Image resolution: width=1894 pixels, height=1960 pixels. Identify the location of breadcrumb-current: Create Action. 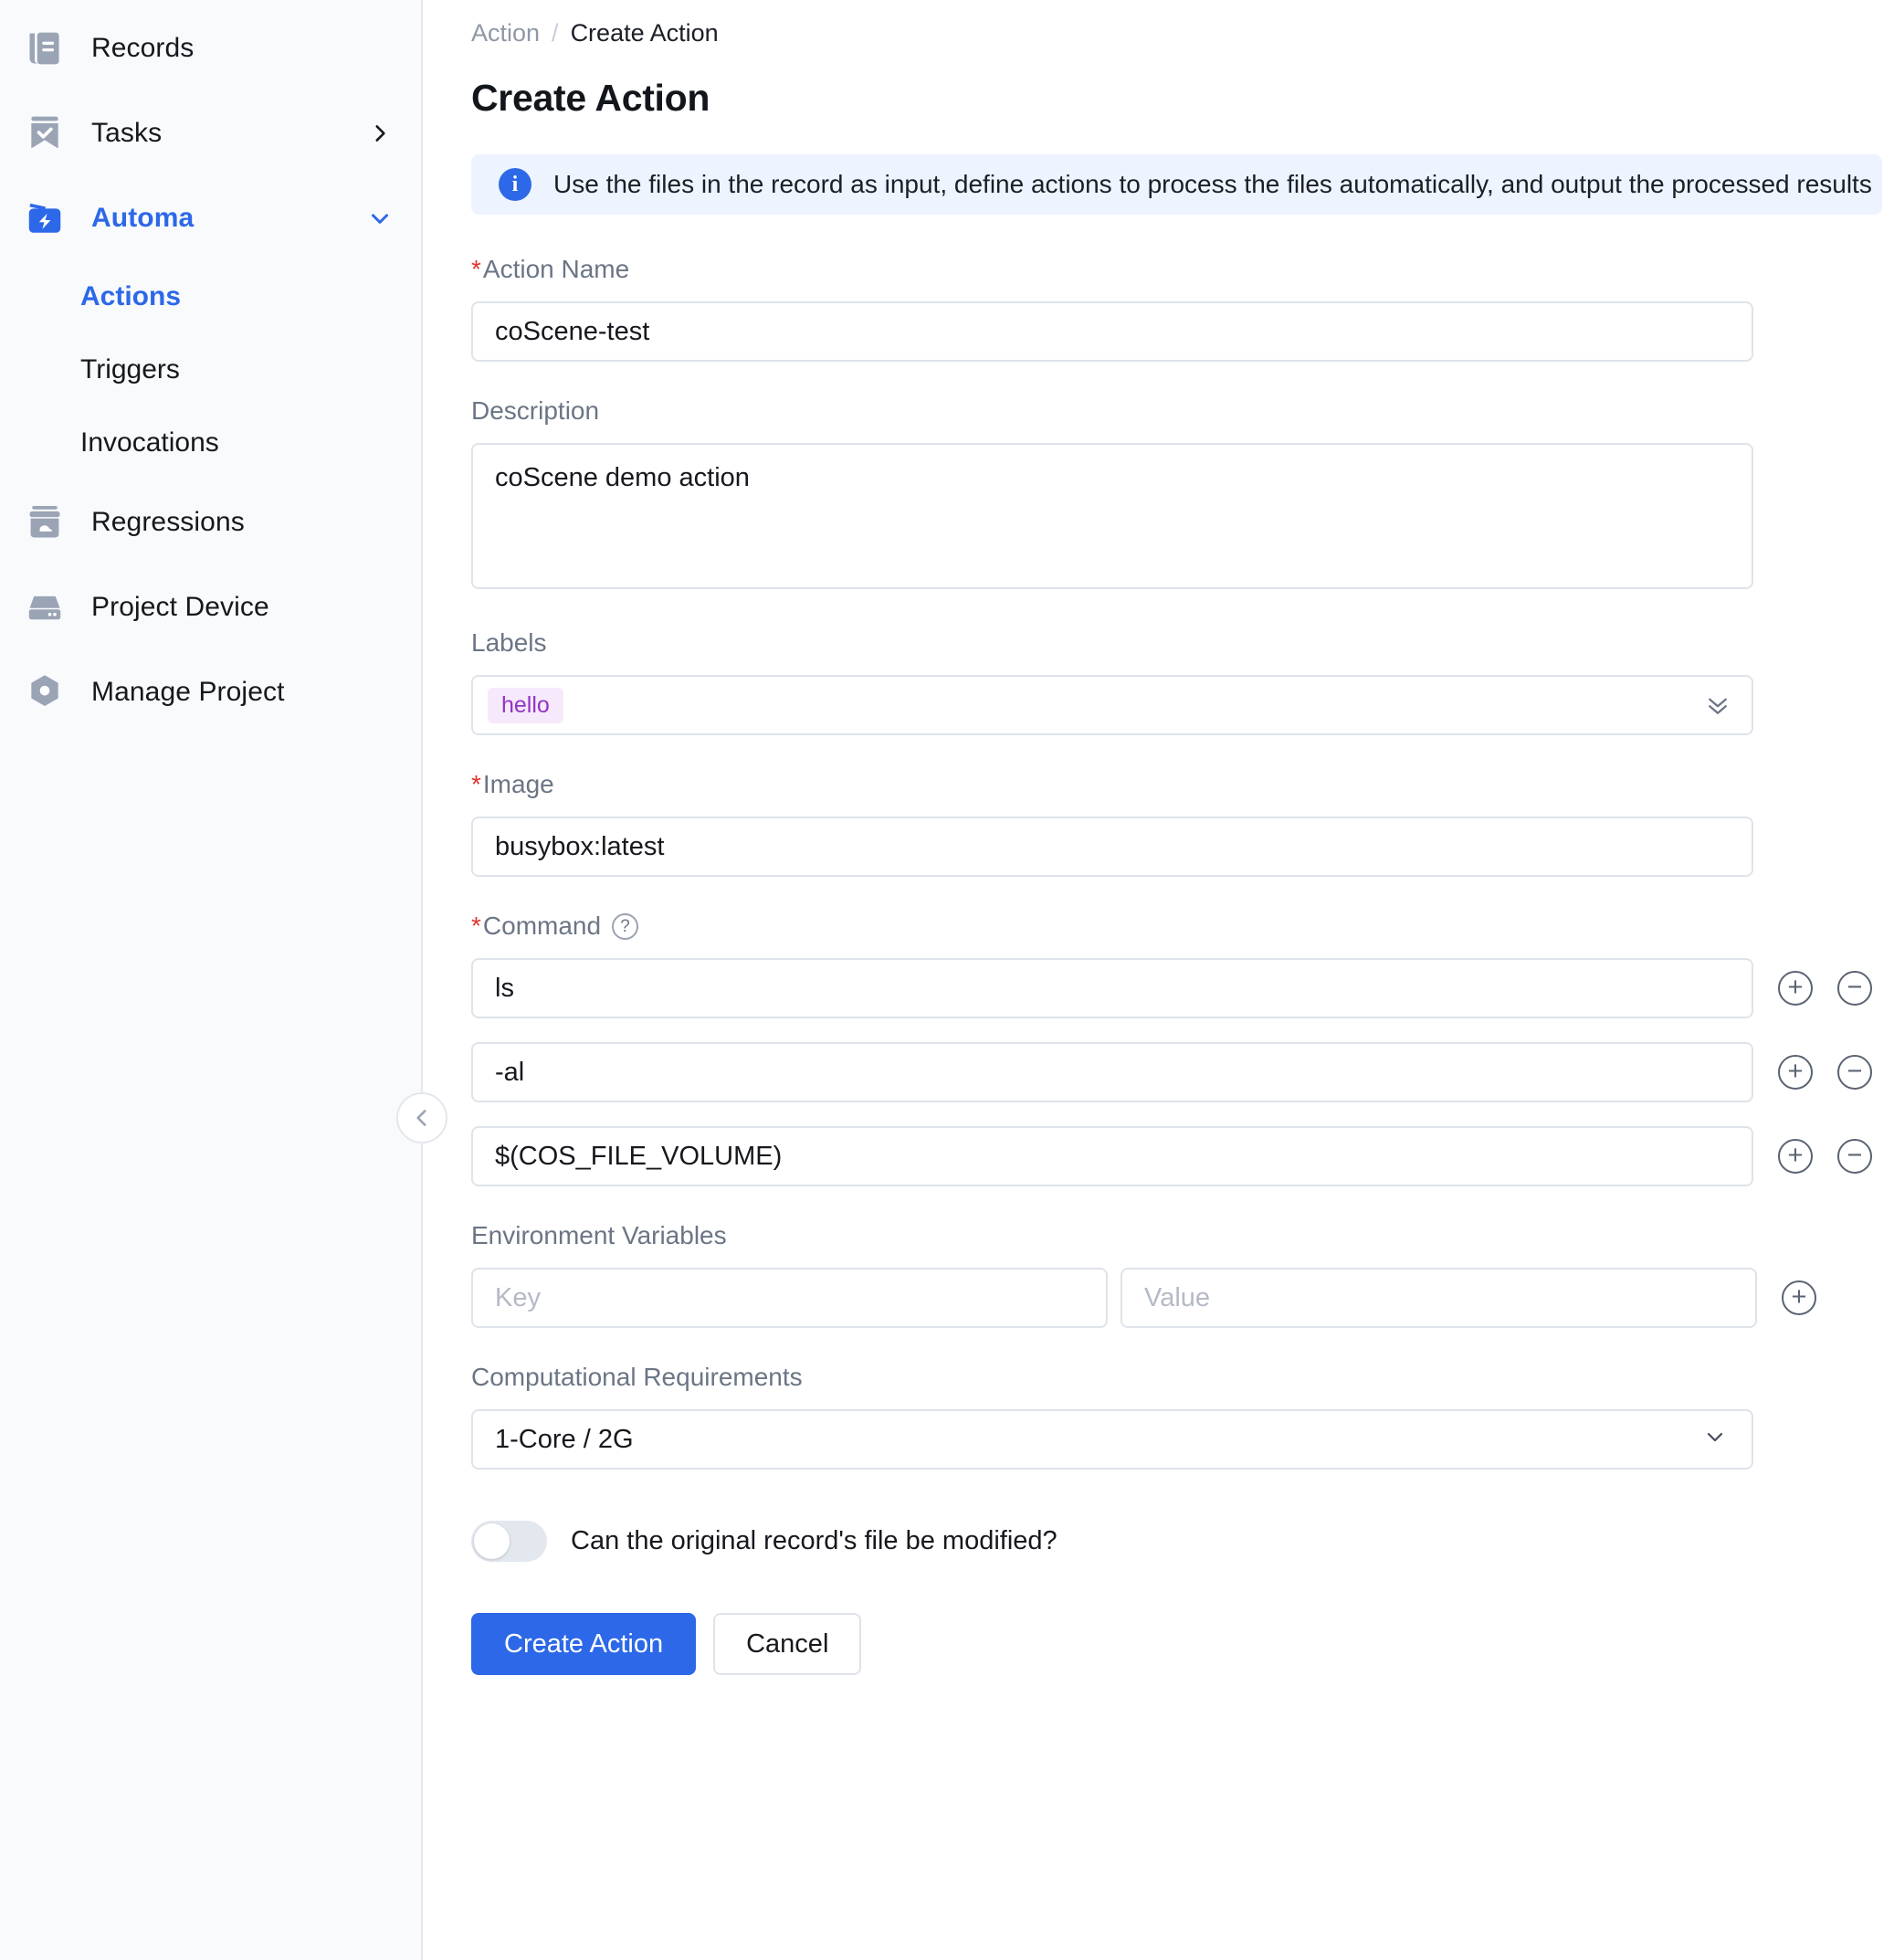
(644, 32).